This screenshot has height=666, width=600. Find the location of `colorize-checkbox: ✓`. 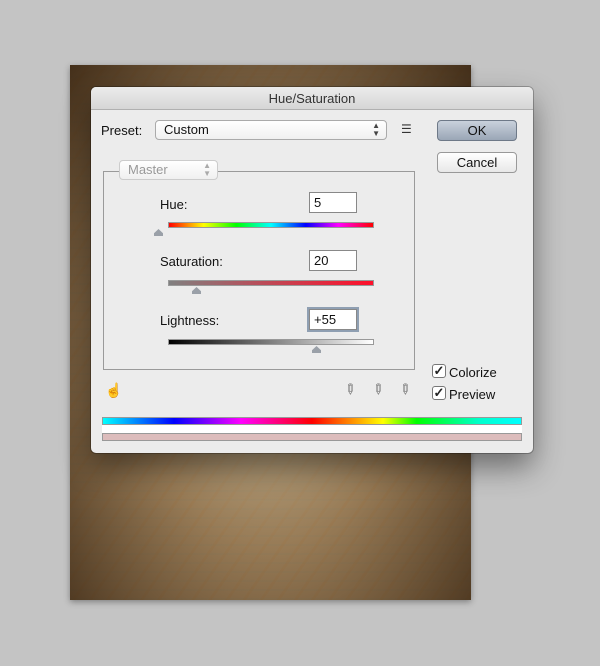

colorize-checkbox: ✓ is located at coordinates (439, 371).